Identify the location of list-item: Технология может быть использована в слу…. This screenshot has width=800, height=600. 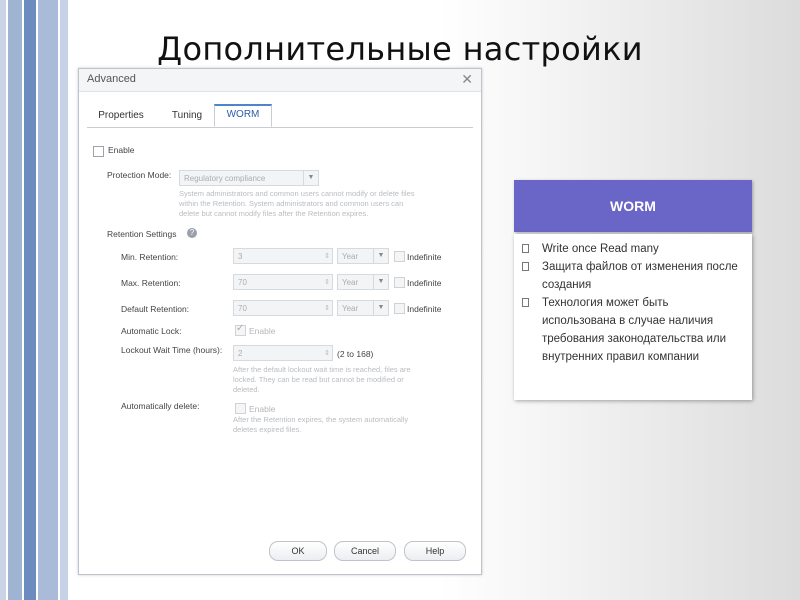
(633, 330).